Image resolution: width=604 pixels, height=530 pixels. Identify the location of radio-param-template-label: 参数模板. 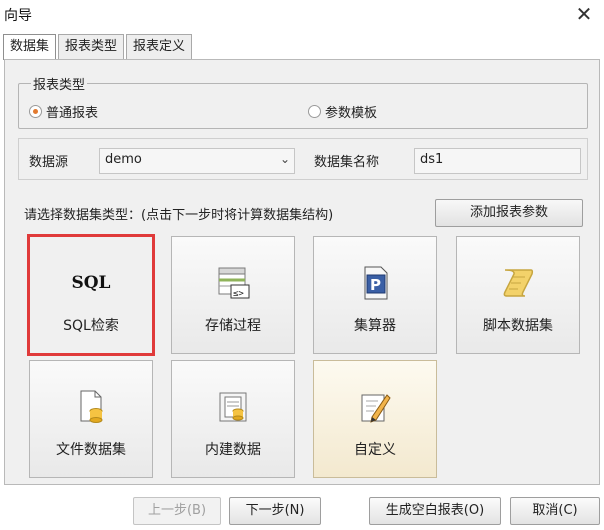
(351, 113).